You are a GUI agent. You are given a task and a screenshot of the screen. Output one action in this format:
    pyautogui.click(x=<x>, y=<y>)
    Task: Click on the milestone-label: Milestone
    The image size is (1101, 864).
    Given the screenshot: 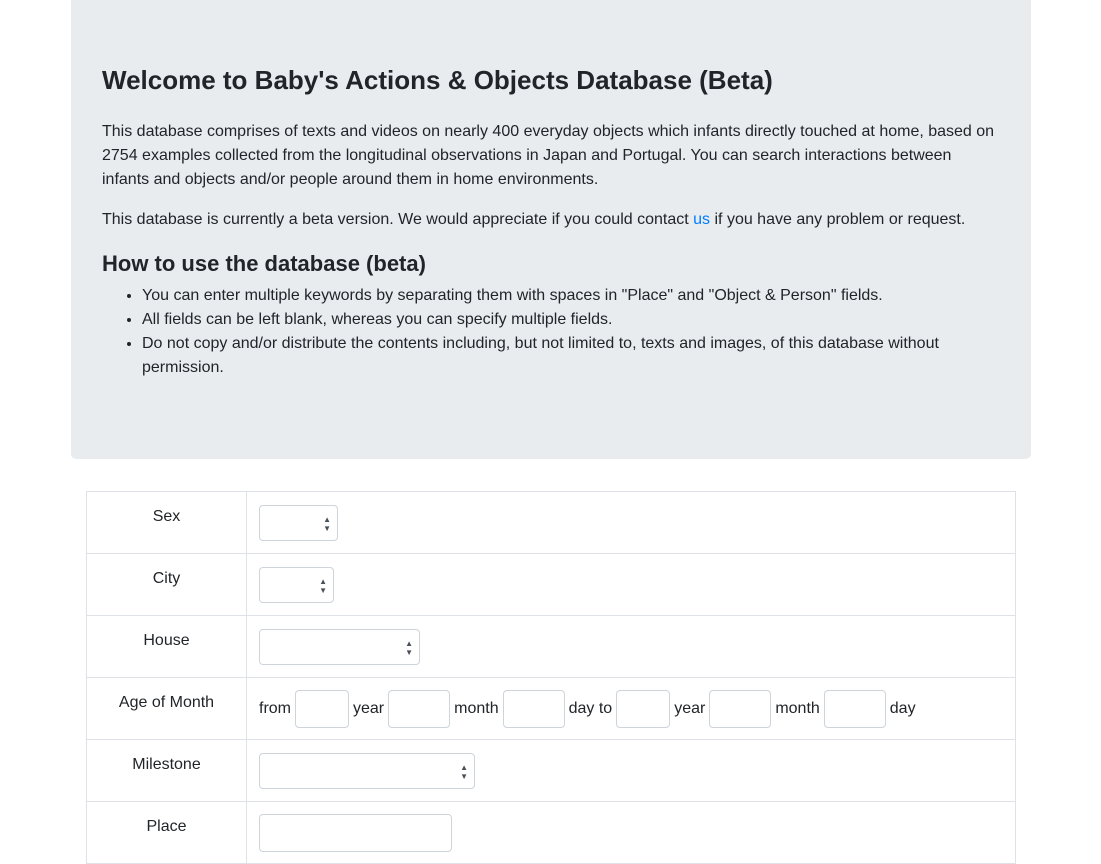 What is the action you would take?
    pyautogui.click(x=166, y=770)
    